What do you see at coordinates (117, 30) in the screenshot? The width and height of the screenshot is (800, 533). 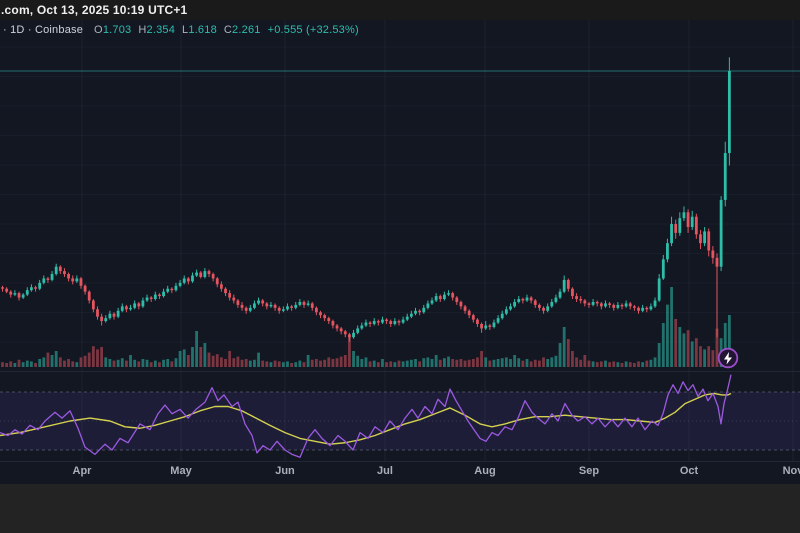 I see `legend-open-value: 1.703` at bounding box center [117, 30].